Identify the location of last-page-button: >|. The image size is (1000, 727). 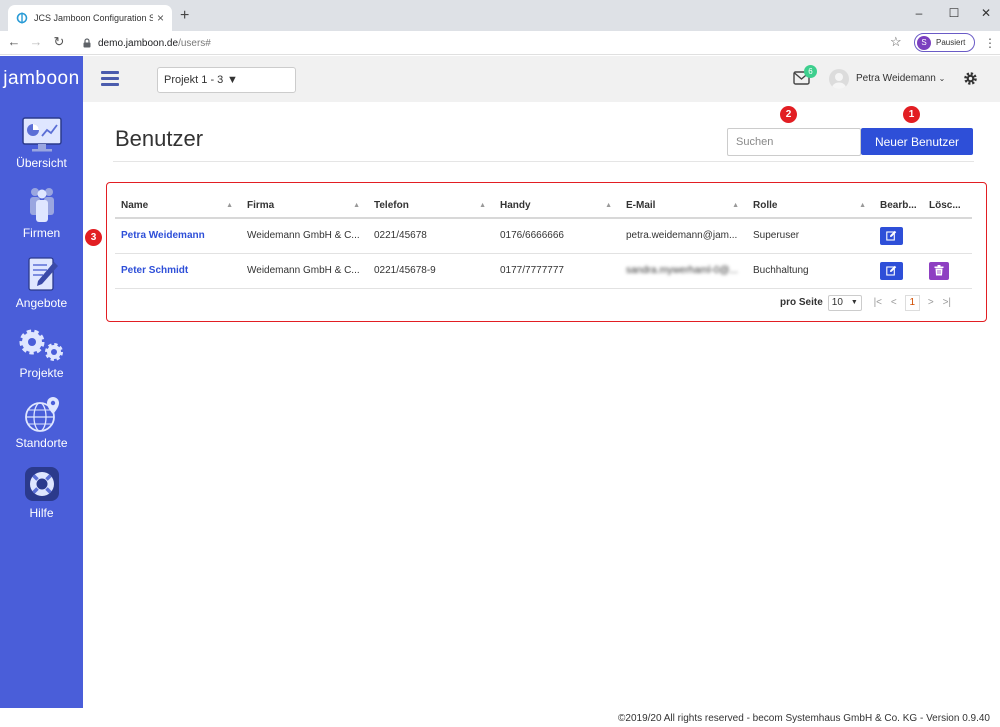
(947, 302).